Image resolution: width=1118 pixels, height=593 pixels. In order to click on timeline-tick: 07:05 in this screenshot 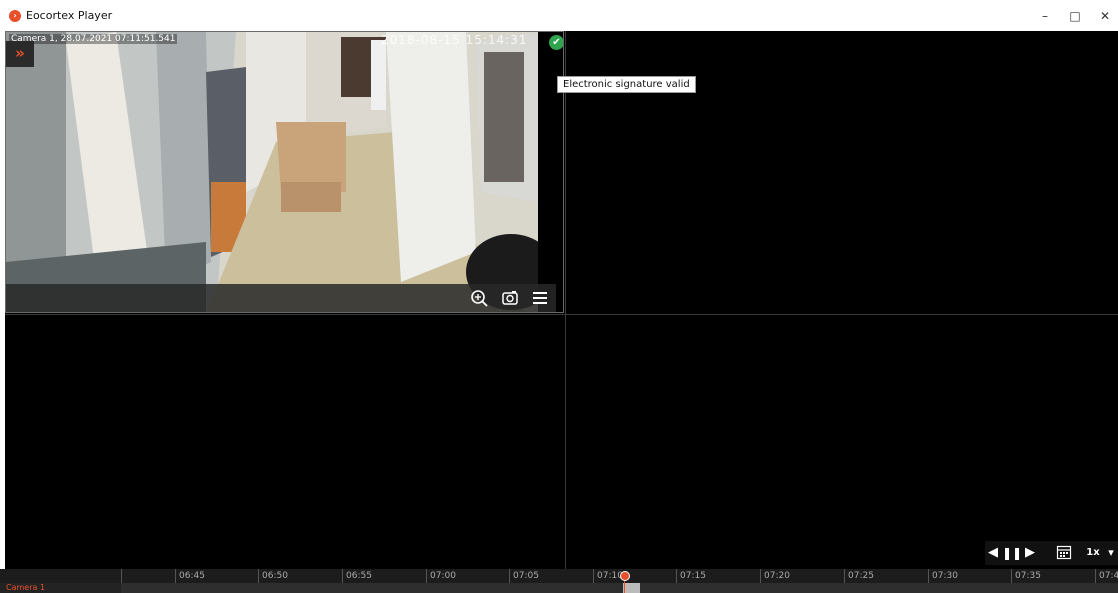, I will do `click(524, 576)`.